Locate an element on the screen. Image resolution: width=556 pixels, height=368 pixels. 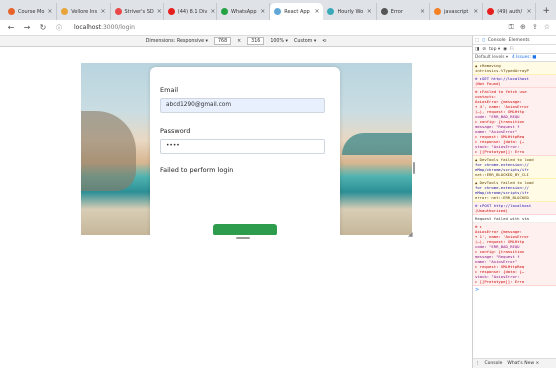
browser-tab: Vellore Ins × is located at coordinates (84, 11).